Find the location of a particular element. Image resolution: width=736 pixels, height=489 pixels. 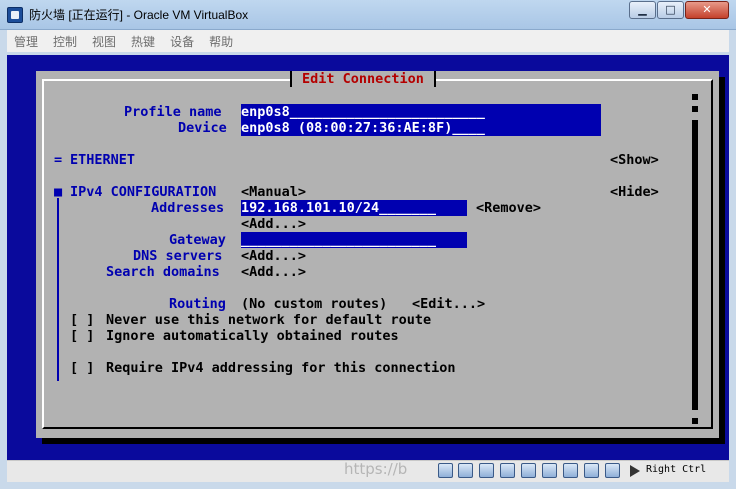

display-icon is located at coordinates (549, 470).